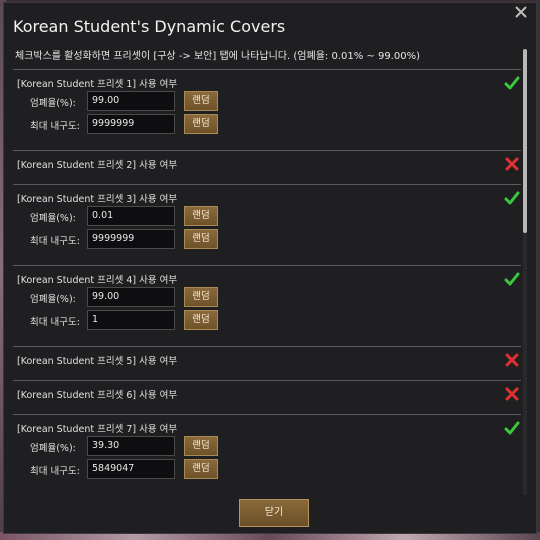 The image size is (540, 540). What do you see at coordinates (131, 216) in the screenshot?
I see `cover-rate-input: 0.01` at bounding box center [131, 216].